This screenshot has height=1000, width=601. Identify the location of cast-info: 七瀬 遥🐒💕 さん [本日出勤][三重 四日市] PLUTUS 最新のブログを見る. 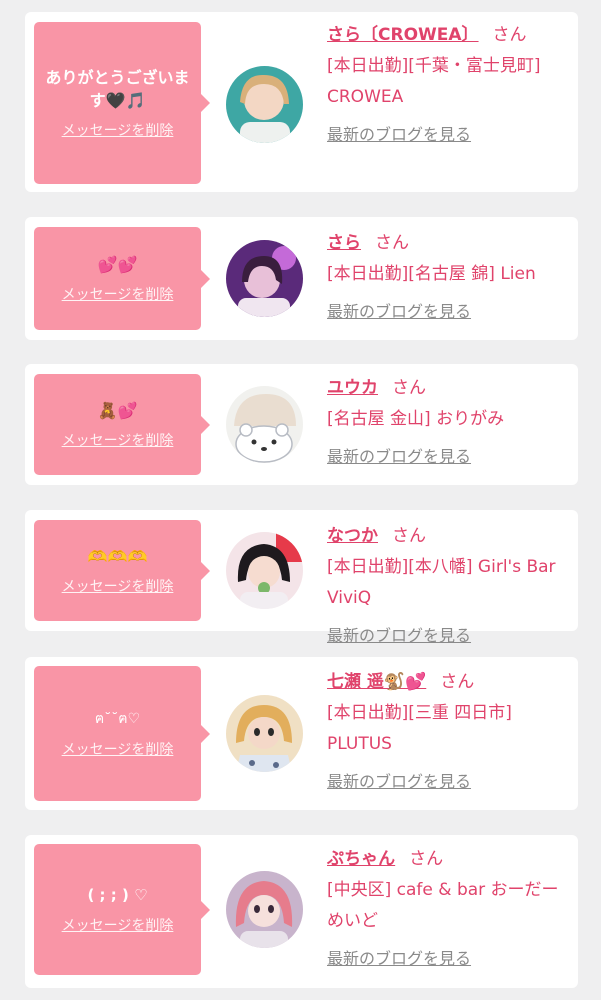
(449, 732).